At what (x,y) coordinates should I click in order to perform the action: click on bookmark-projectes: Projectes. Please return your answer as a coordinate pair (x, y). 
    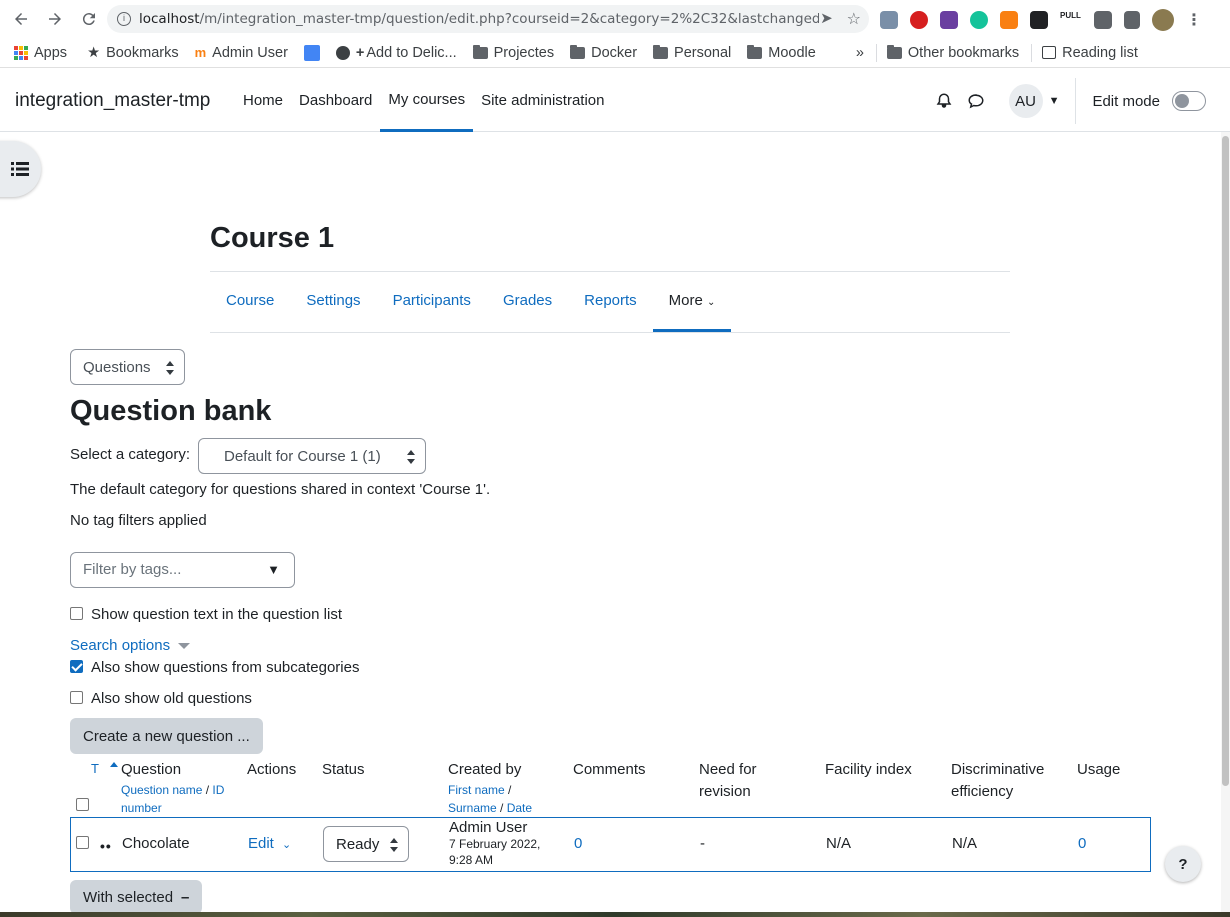
    Looking at the image, I should click on (513, 52).